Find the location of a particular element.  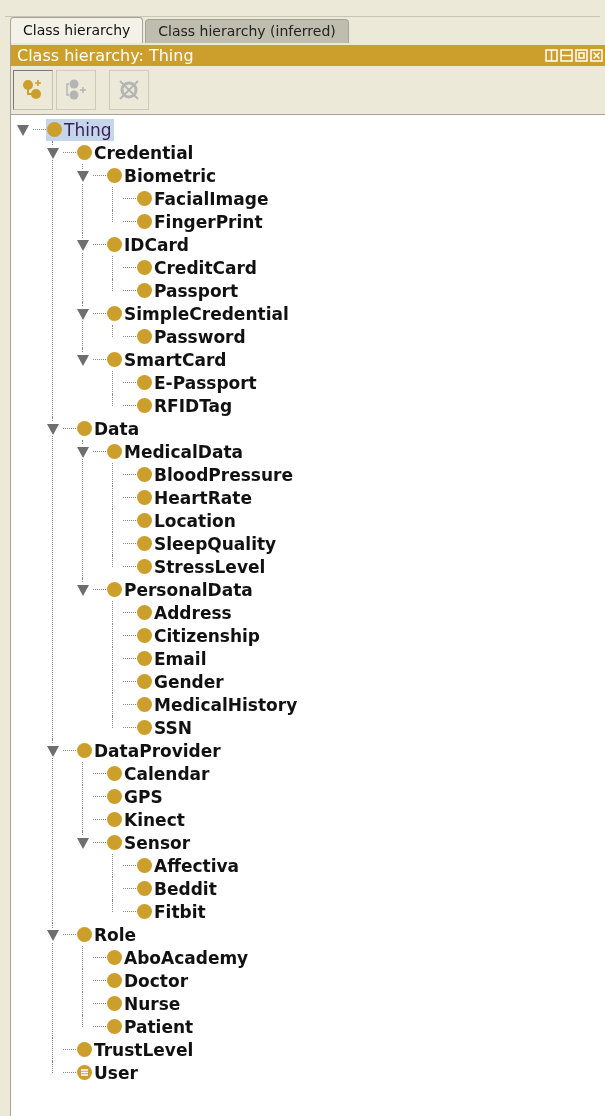

class-node: SSN is located at coordinates (165, 727).